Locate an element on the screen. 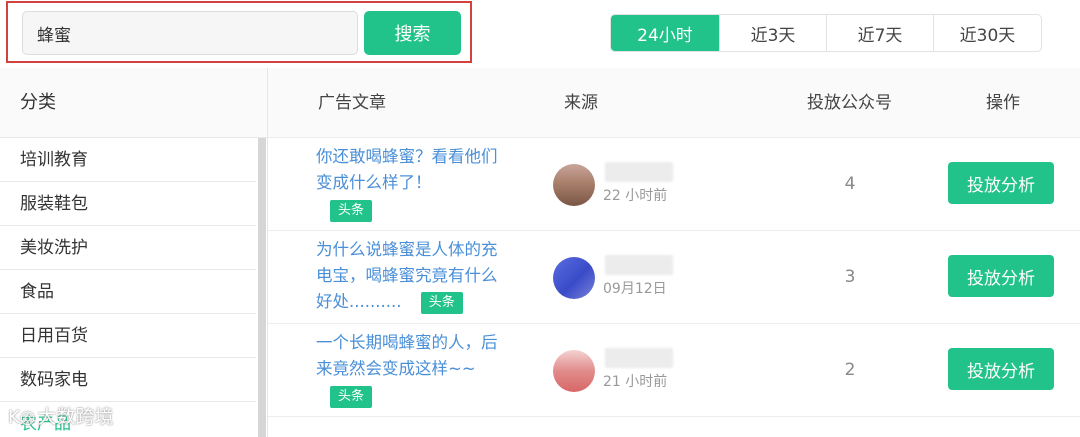  article-title-link: 一个长期喝蜂蜜的人，后来竟然会变成这样~~ is located at coordinates (407, 355).